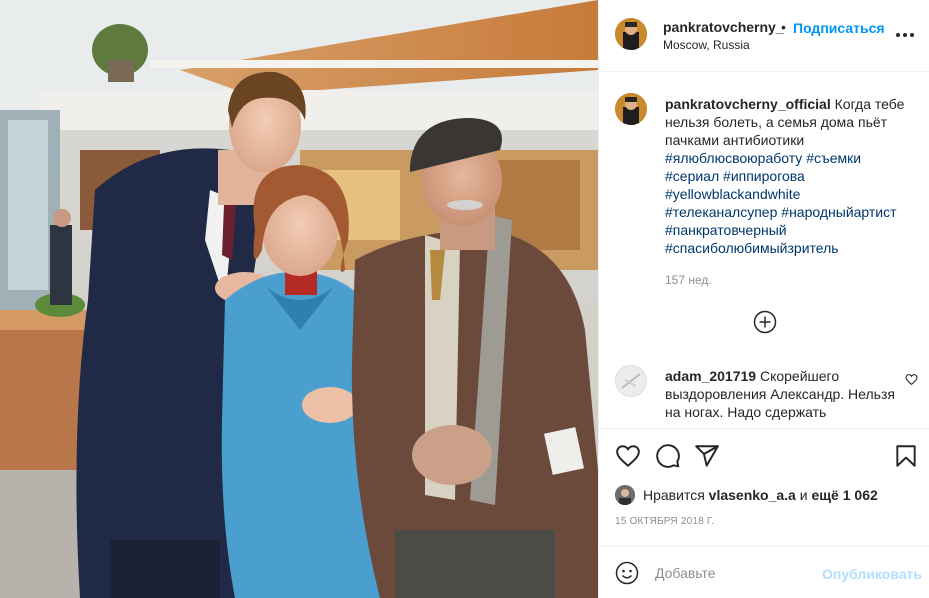 Image resolution: width=929 pixels, height=598 pixels. What do you see at coordinates (733, 158) in the screenshot?
I see `hashtag-link: #ялюблюсвоюработу` at bounding box center [733, 158].